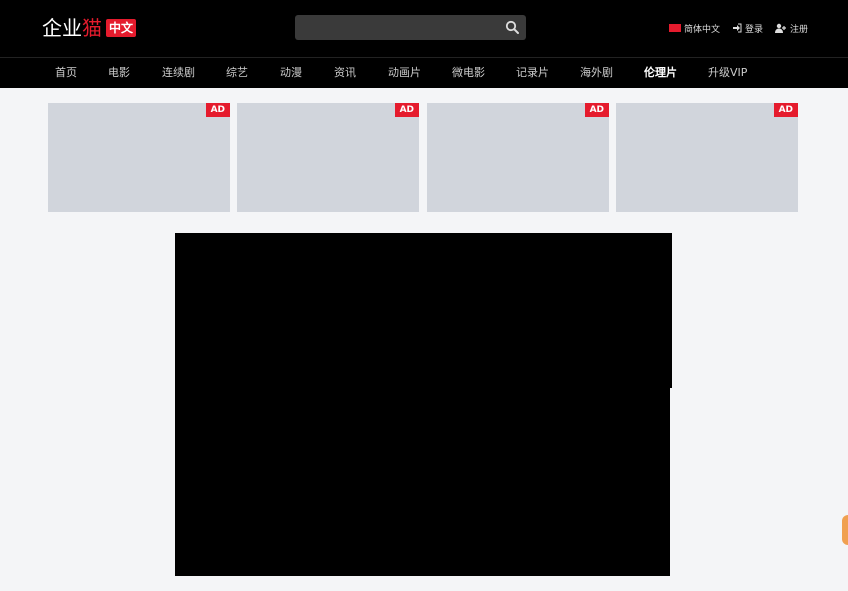 The image size is (848, 591). Describe the element at coordinates (345, 73) in the screenshot. I see `nav-item-news: 资讯` at that location.